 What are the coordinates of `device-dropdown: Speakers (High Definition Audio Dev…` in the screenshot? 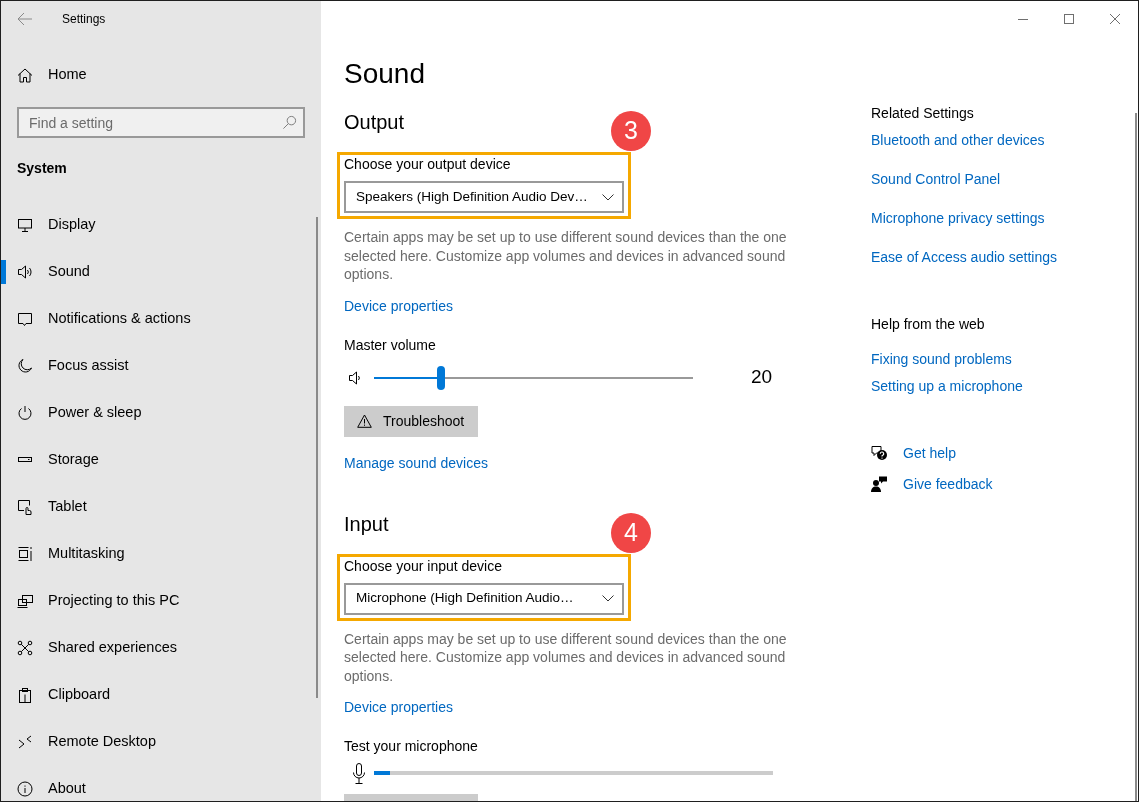 It's located at (484, 197).